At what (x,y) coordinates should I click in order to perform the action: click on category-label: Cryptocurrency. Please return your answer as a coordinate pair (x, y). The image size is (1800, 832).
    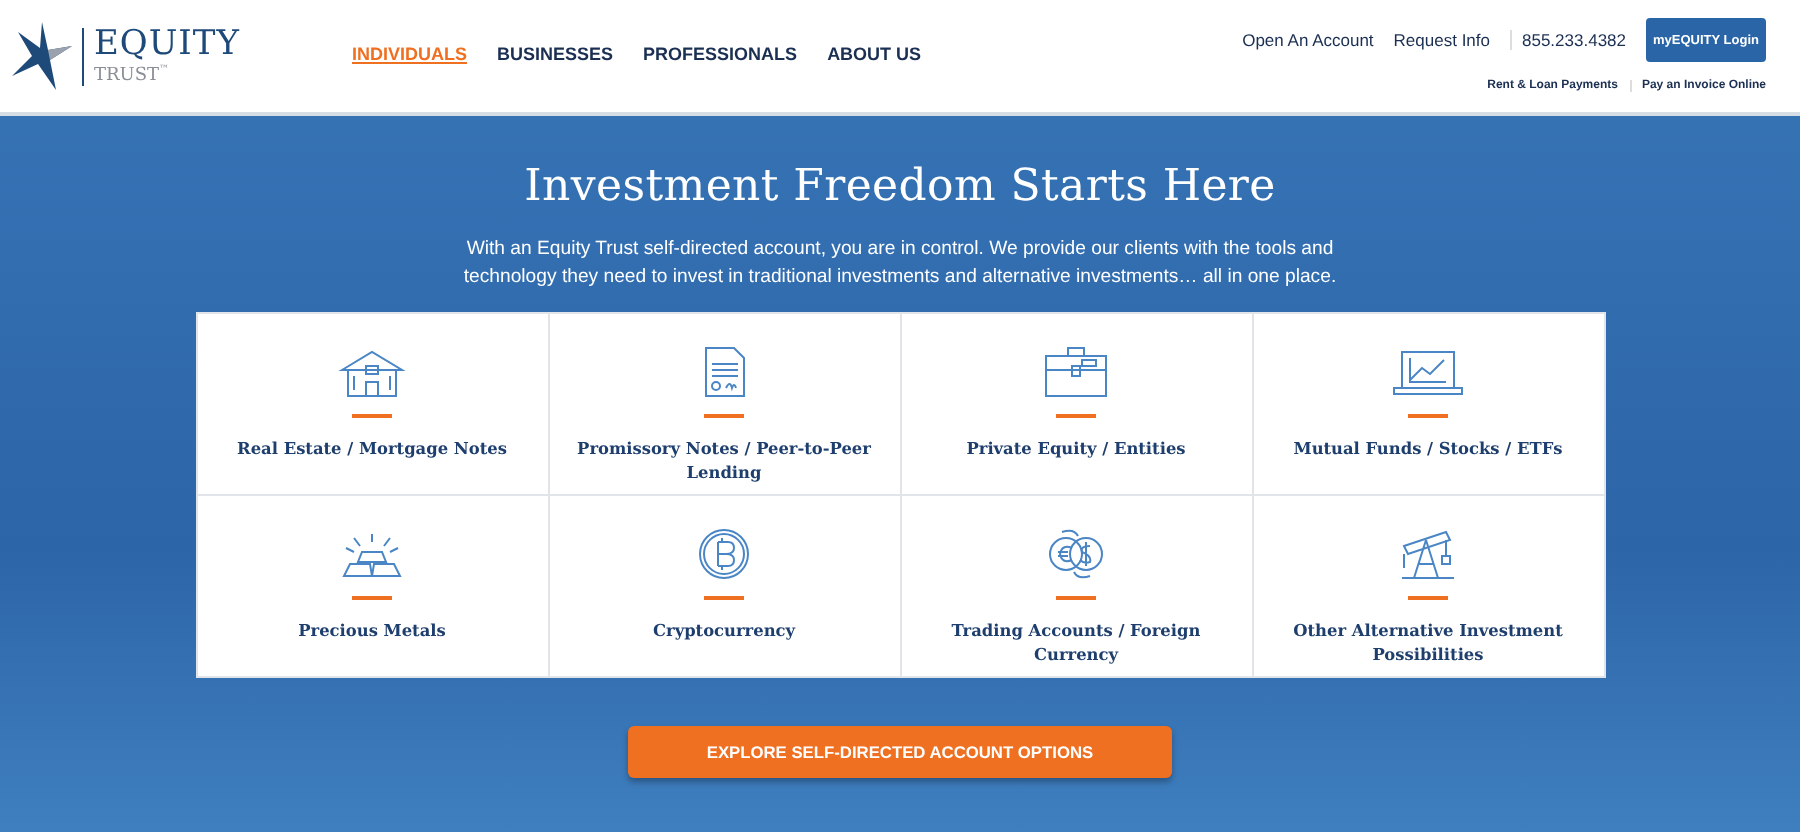
    Looking at the image, I should click on (724, 630).